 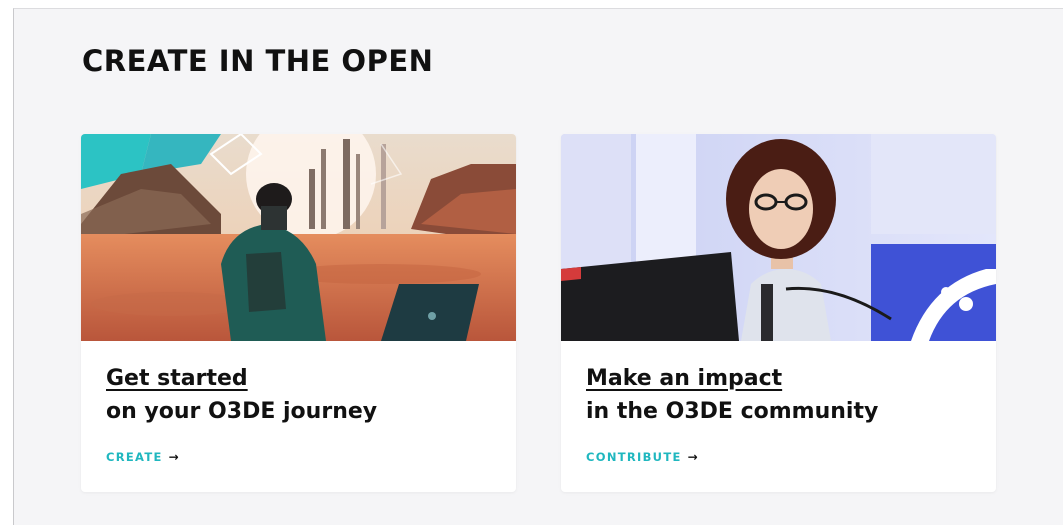 What do you see at coordinates (177, 378) in the screenshot?
I see `get-started-link: Get started` at bounding box center [177, 378].